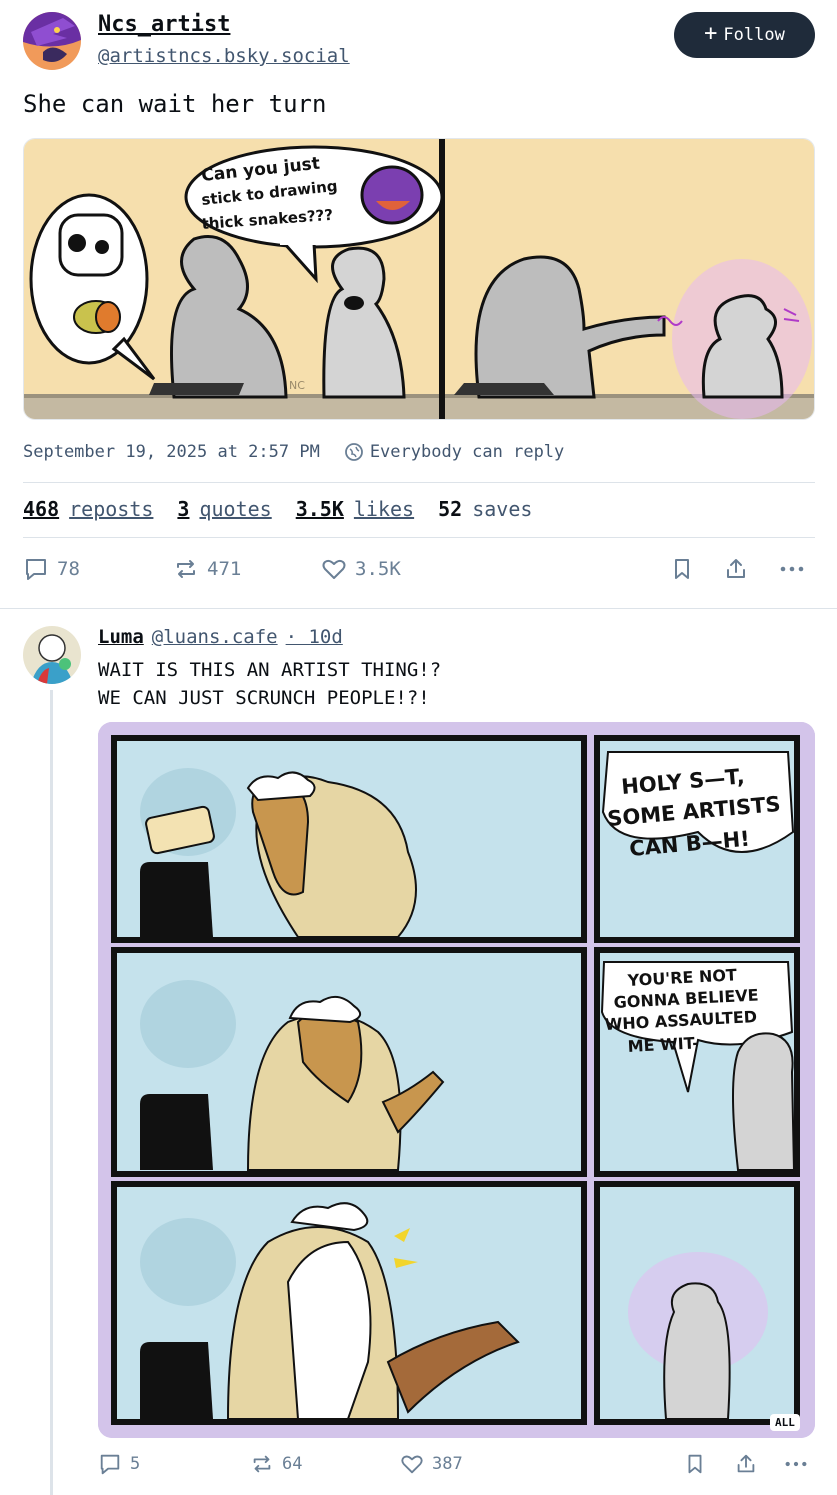 Image resolution: width=837 pixels, height=1495 pixels. Describe the element at coordinates (297, 385) in the screenshot. I see `comic-signature: NC` at that location.